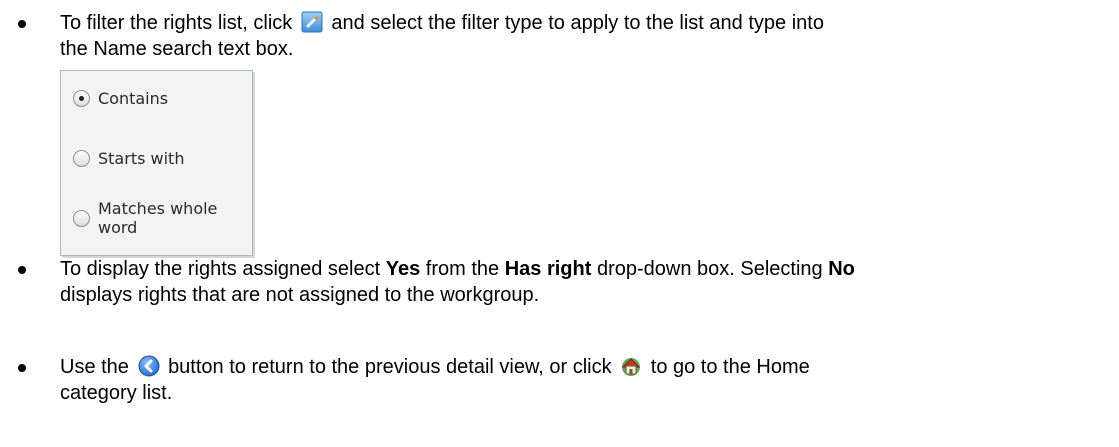 This screenshot has width=1119, height=447. Describe the element at coordinates (94, 367) in the screenshot. I see `text-segment: Use the` at that location.